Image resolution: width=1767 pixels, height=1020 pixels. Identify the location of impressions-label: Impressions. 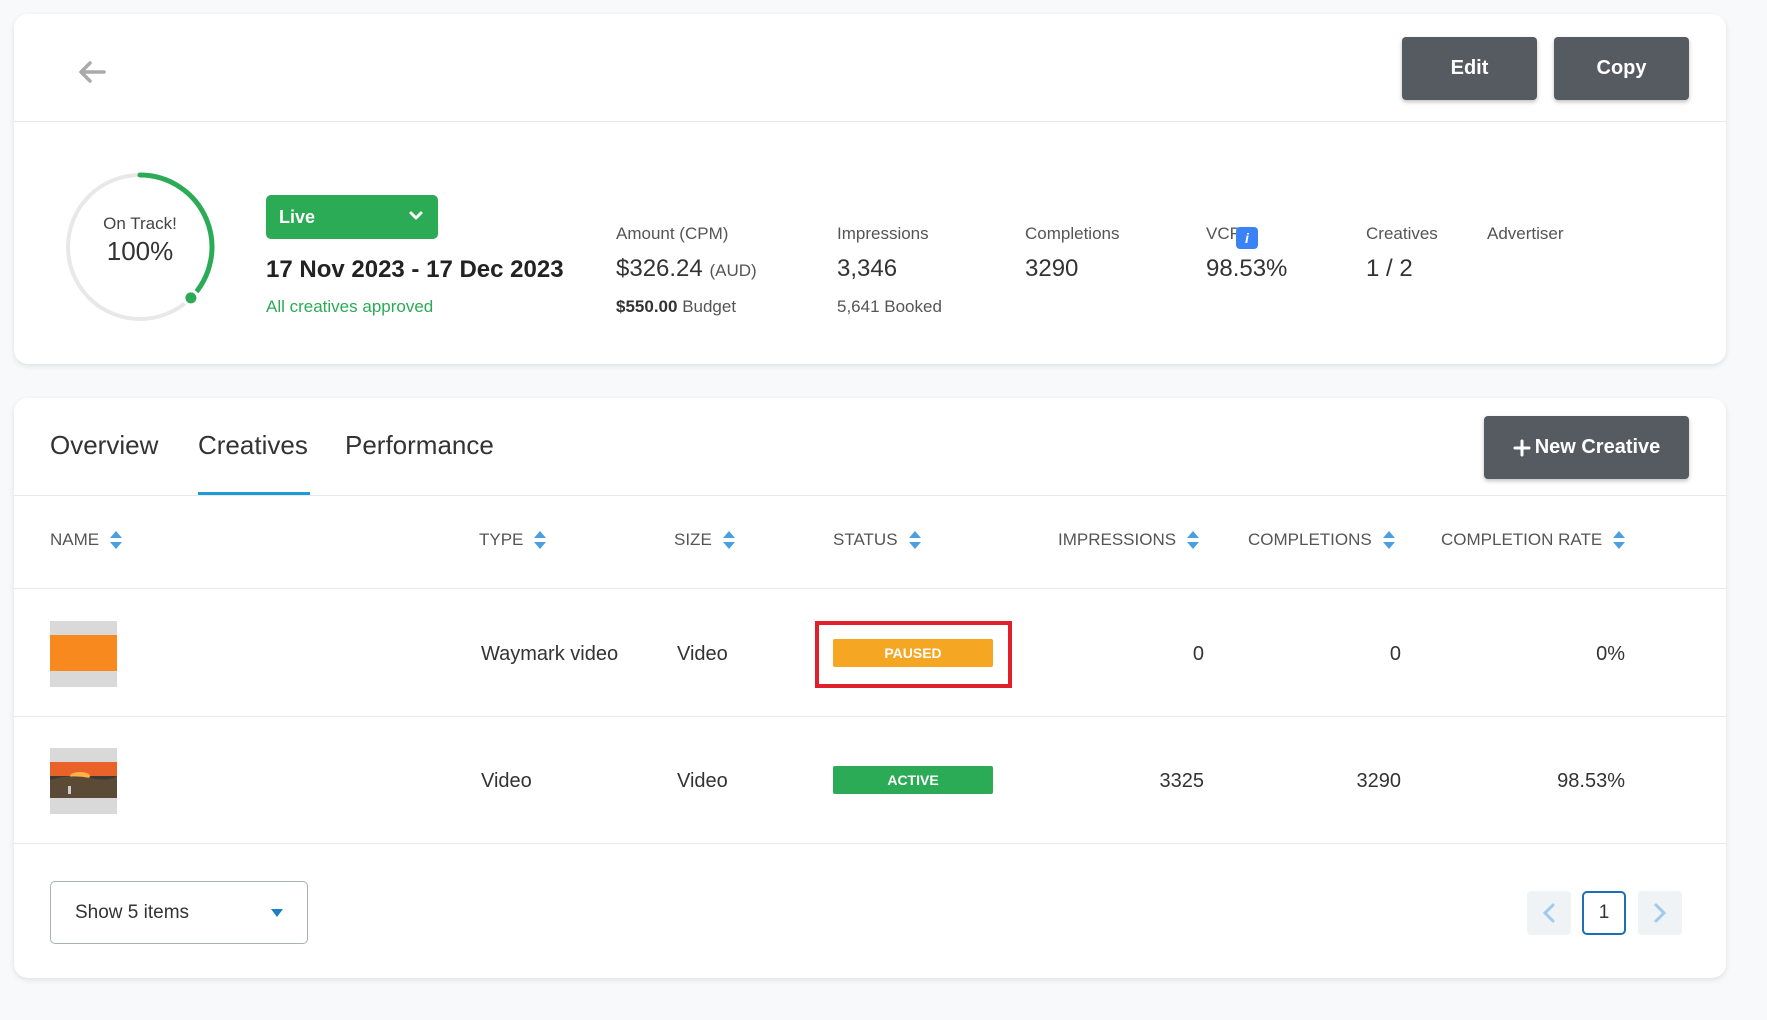
(883, 233).